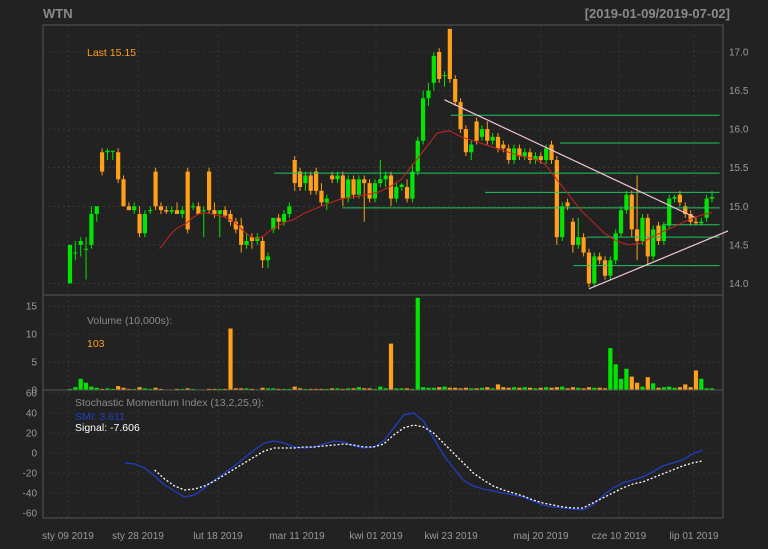 Image resolution: width=768 pixels, height=549 pixels. I want to click on price-y-tick-label: 15.0, so click(739, 207).